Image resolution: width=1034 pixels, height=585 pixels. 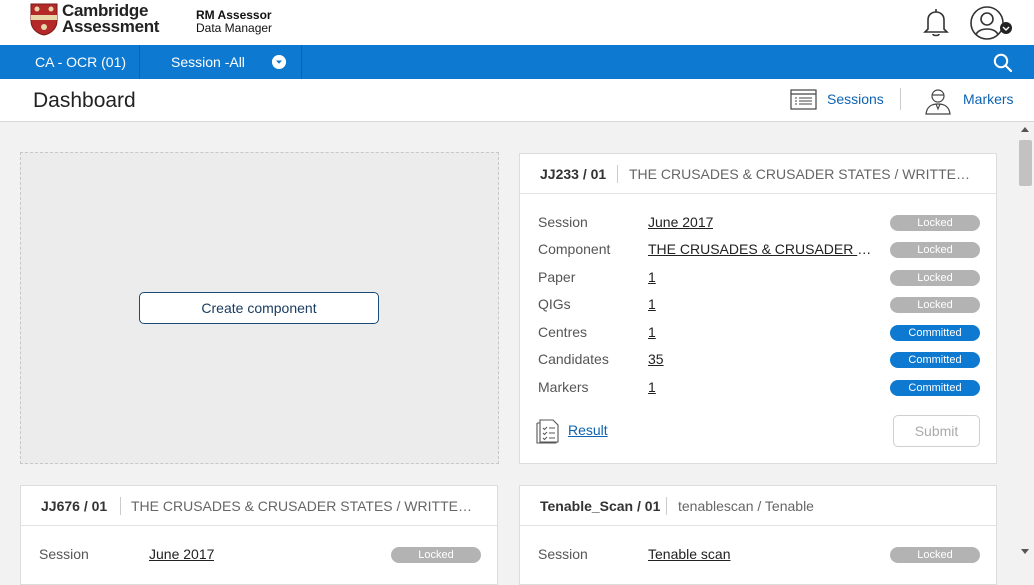 I want to click on component-name: tenablescan / Tenable, so click(x=746, y=506).